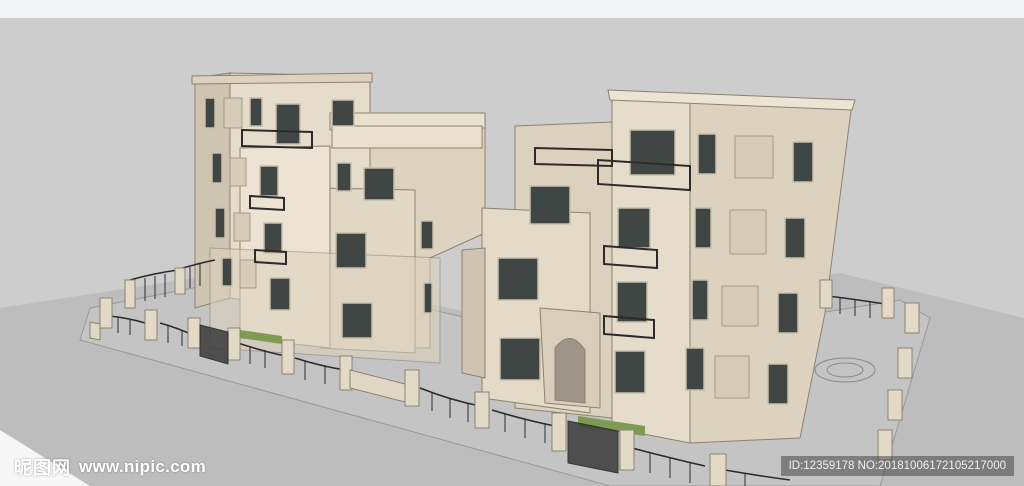 Image resolution: width=1024 pixels, height=486 pixels. Describe the element at coordinates (512, 9) in the screenshot. I see `top-strip` at that location.